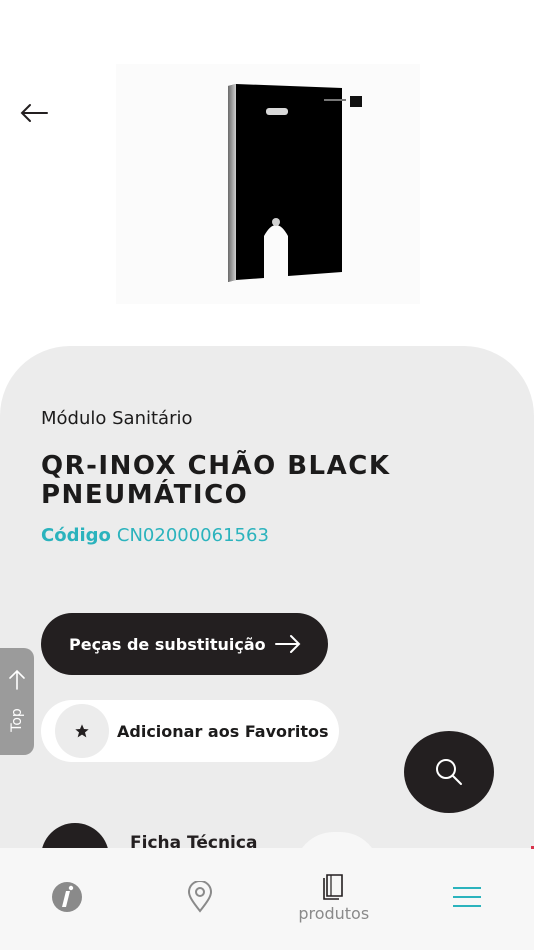 The height and width of the screenshot is (950, 534). What do you see at coordinates (192, 535) in the screenshot?
I see `product-code-value: CN02000061563` at bounding box center [192, 535].